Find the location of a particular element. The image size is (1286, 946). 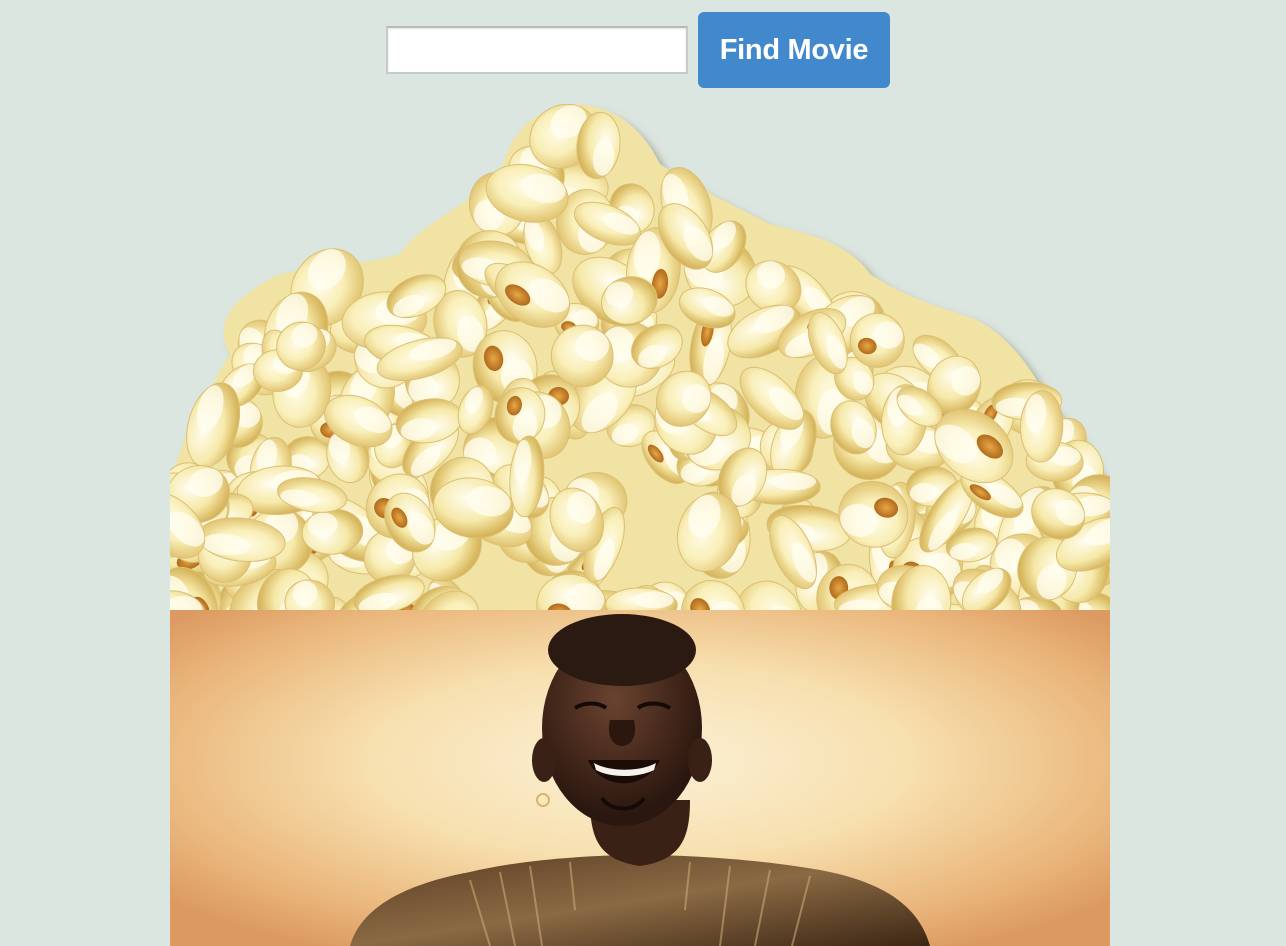

movie-search-input is located at coordinates (537, 50).